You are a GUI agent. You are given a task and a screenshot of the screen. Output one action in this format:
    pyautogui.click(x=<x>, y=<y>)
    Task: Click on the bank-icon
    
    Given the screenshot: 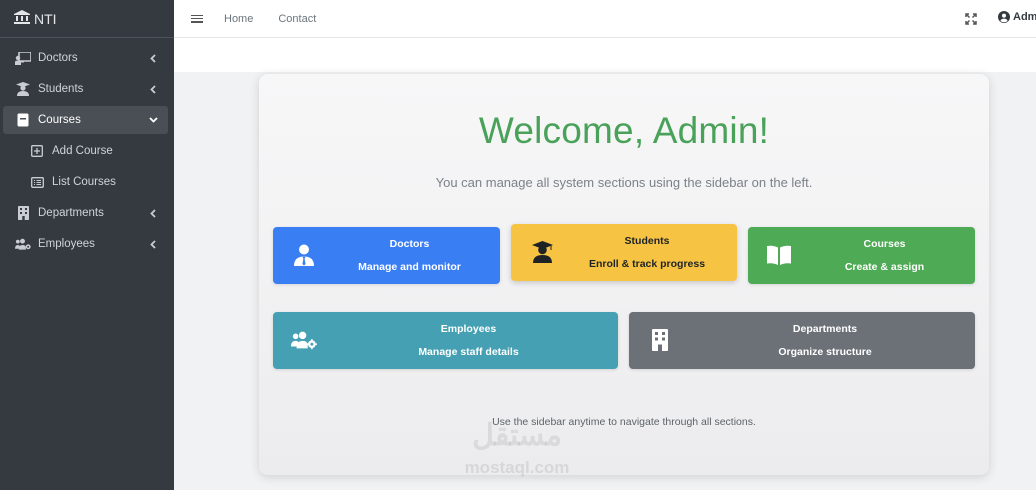 What is the action you would take?
    pyautogui.click(x=24, y=18)
    